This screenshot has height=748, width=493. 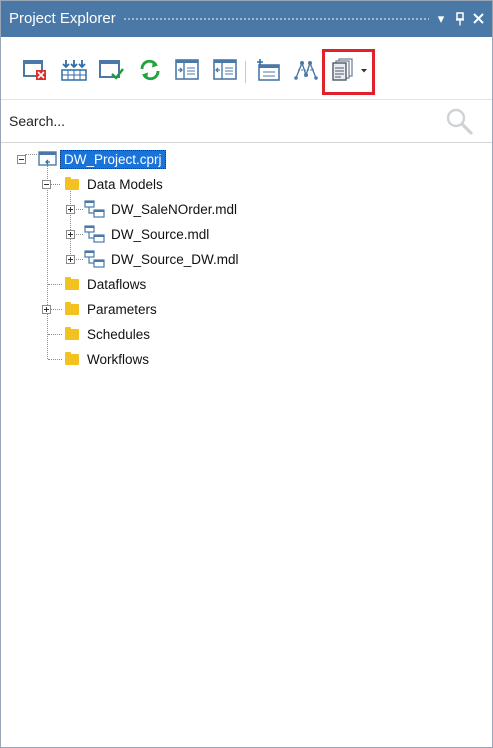 I want to click on tree-item-model: DW_Source_DW.mdl, so click(x=175, y=259).